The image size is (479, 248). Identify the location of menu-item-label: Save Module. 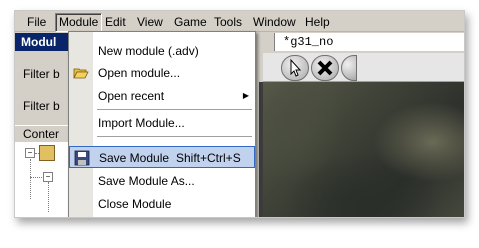
(134, 158).